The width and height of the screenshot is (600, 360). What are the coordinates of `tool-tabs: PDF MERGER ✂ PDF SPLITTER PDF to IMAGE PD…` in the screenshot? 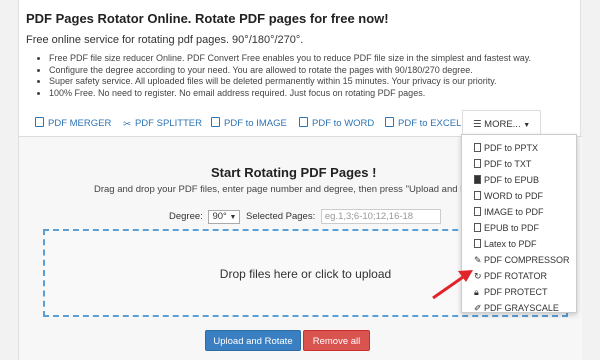 It's located at (300, 124).